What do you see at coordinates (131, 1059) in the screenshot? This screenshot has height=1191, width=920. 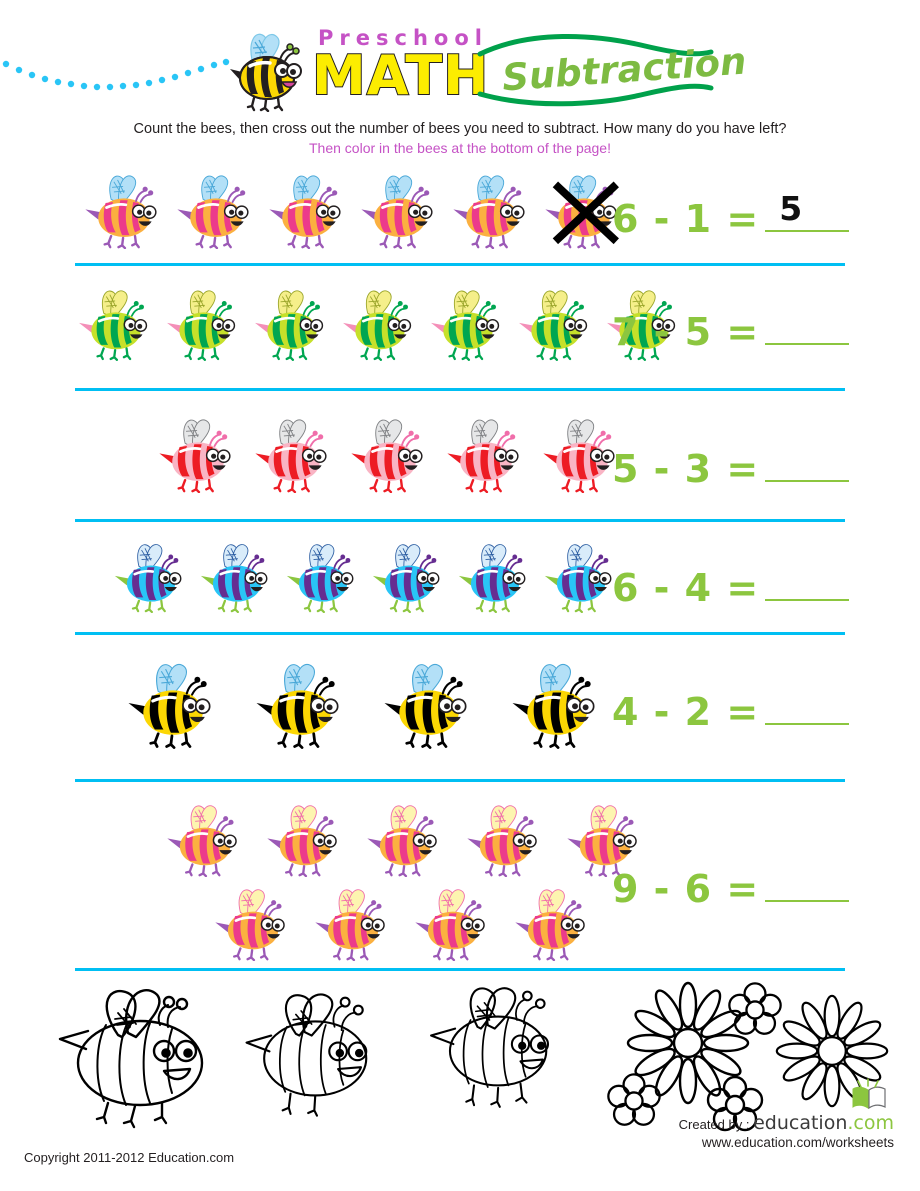 I see `outline-bee-icon` at bounding box center [131, 1059].